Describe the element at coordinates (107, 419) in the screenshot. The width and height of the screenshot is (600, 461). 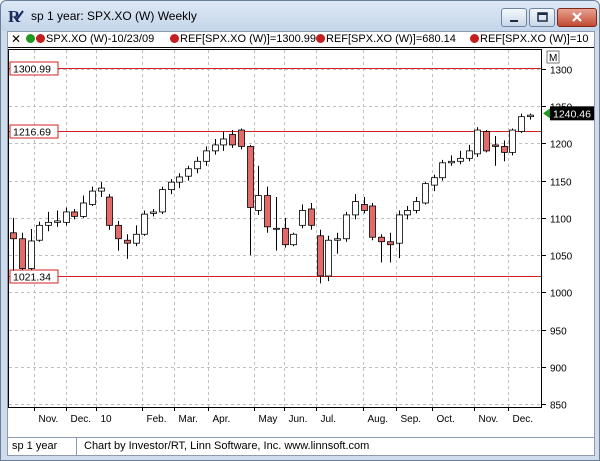
I see `x-tick-label: 10` at that location.